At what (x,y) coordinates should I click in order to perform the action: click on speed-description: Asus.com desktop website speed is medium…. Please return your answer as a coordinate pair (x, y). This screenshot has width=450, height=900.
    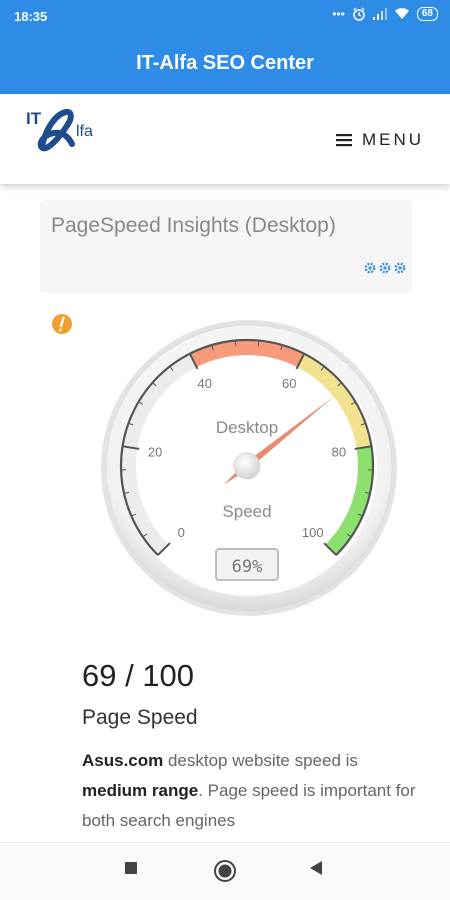
    Looking at the image, I should click on (252, 791).